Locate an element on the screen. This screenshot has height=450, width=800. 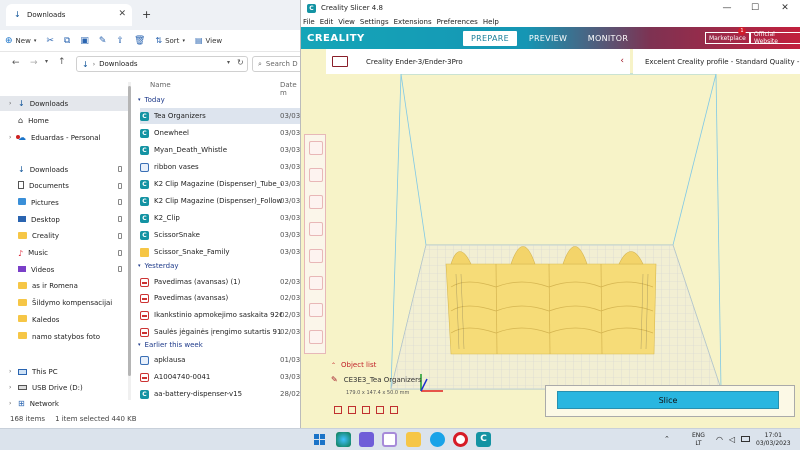
menu-view: View is located at coordinates (346, 22).